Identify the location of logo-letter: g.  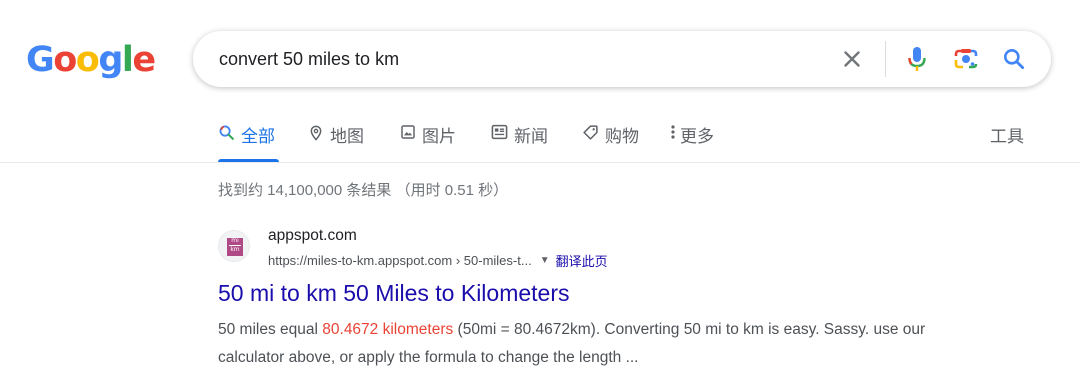
(110, 60).